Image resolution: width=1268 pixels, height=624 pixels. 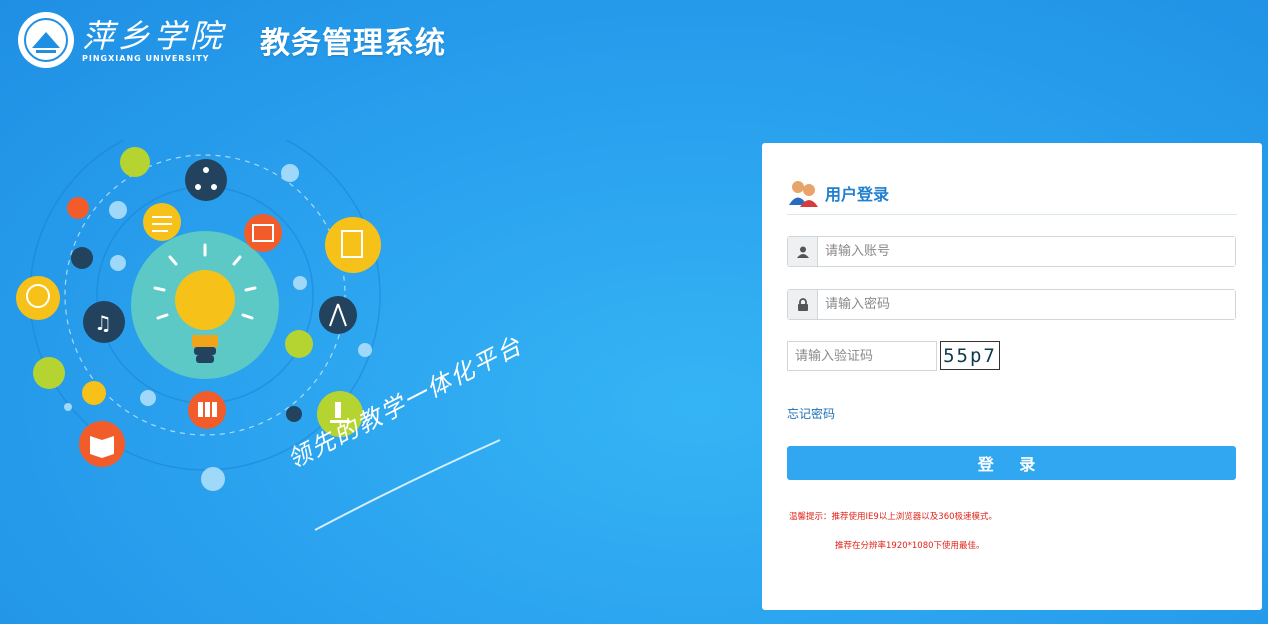 I want to click on tip-browser: 温馨提示：推荐使用IE9以上浏览器以及360极速模式。, so click(x=893, y=517).